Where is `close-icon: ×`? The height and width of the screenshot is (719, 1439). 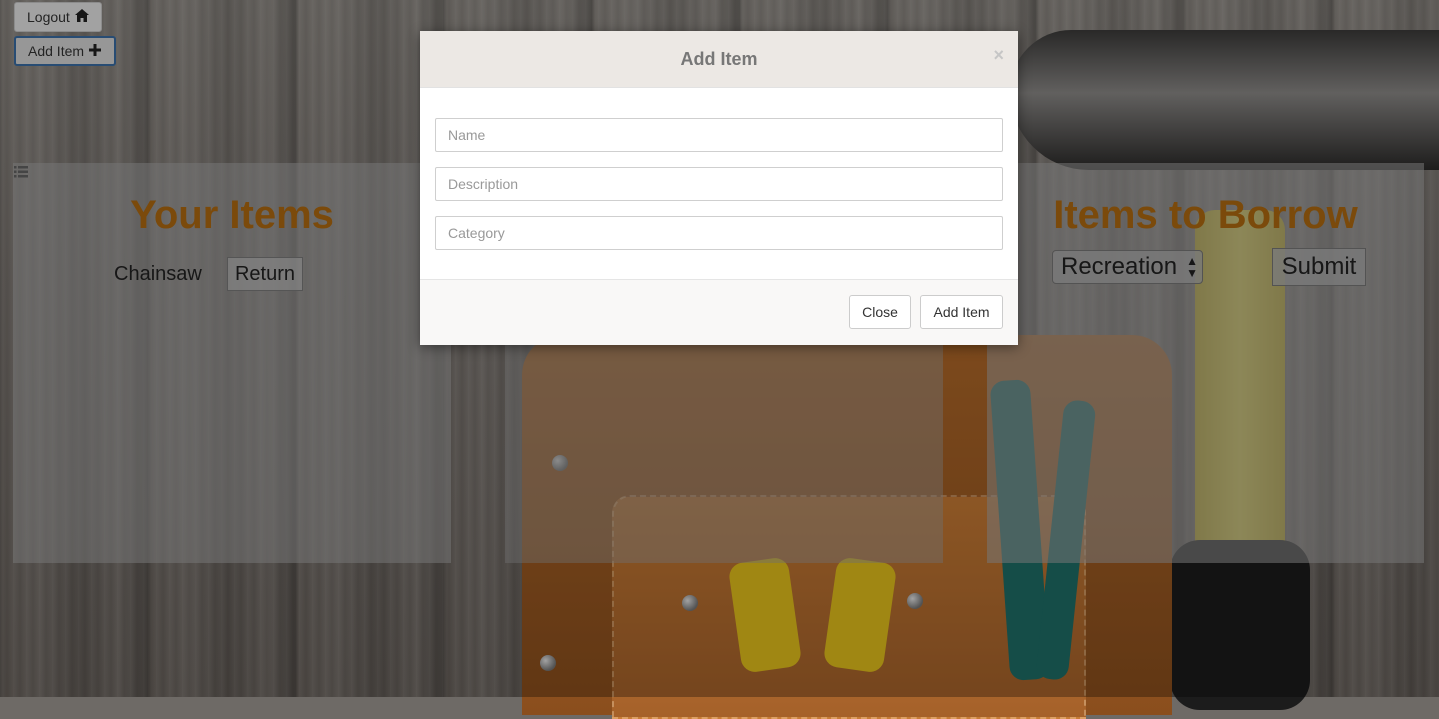
close-icon: × is located at coordinates (998, 55).